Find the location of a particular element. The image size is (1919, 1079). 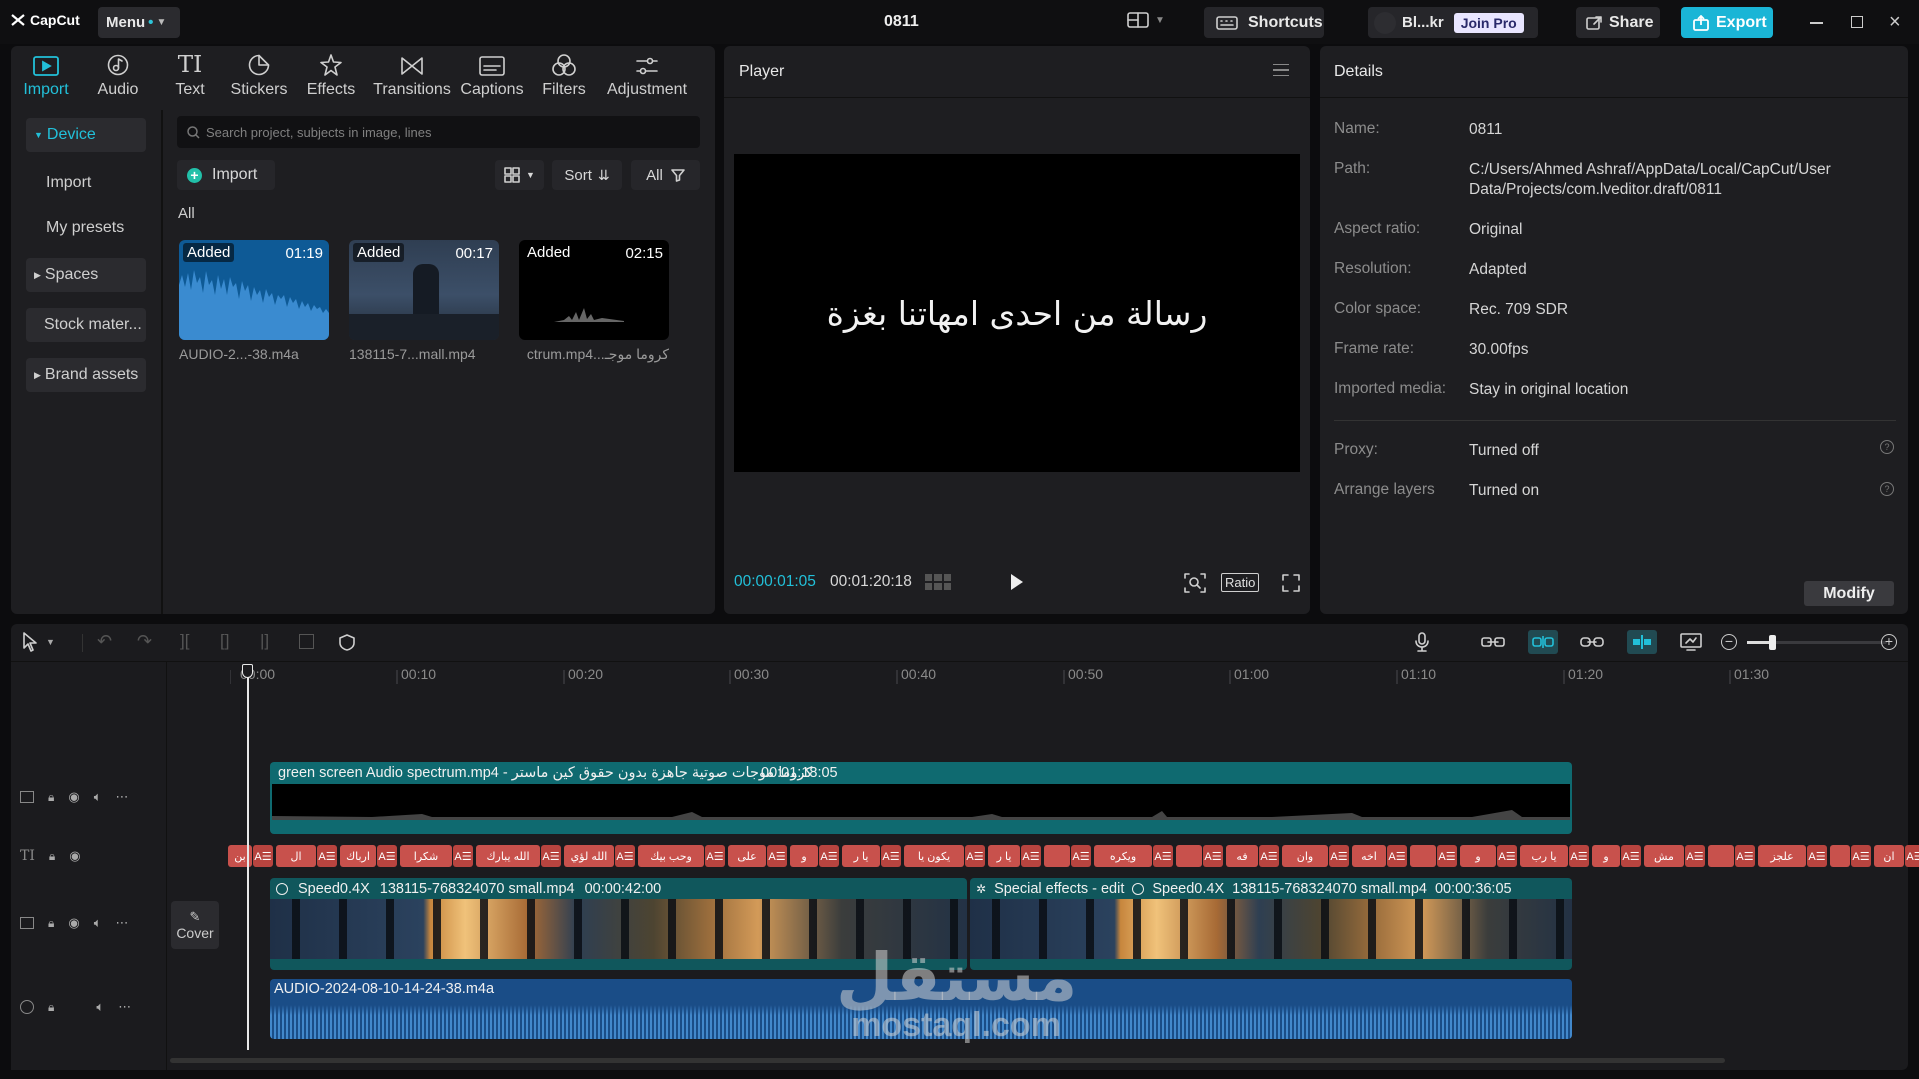

screen-icon is located at coordinates (1691, 642).